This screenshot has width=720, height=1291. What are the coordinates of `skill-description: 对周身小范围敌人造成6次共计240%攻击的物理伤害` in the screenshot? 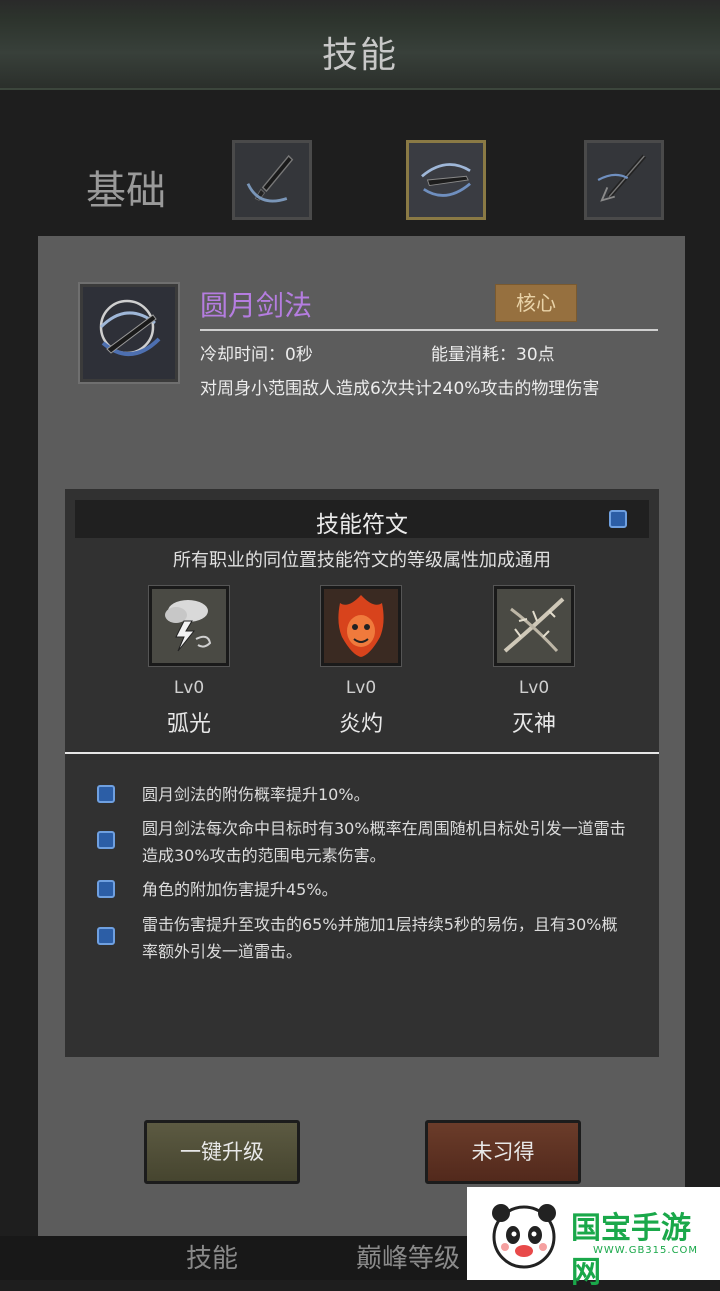 It's located at (400, 389).